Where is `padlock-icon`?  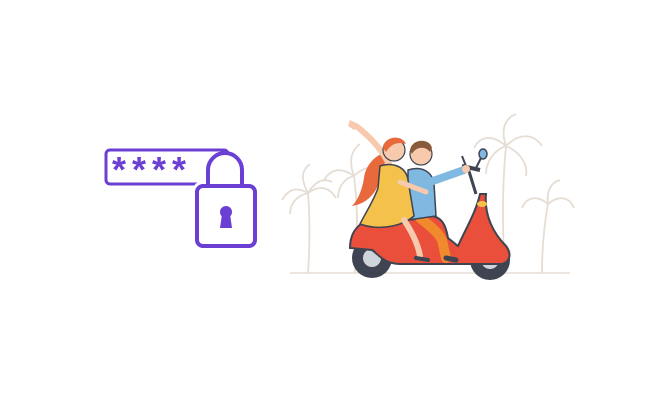 padlock-icon is located at coordinates (225, 199).